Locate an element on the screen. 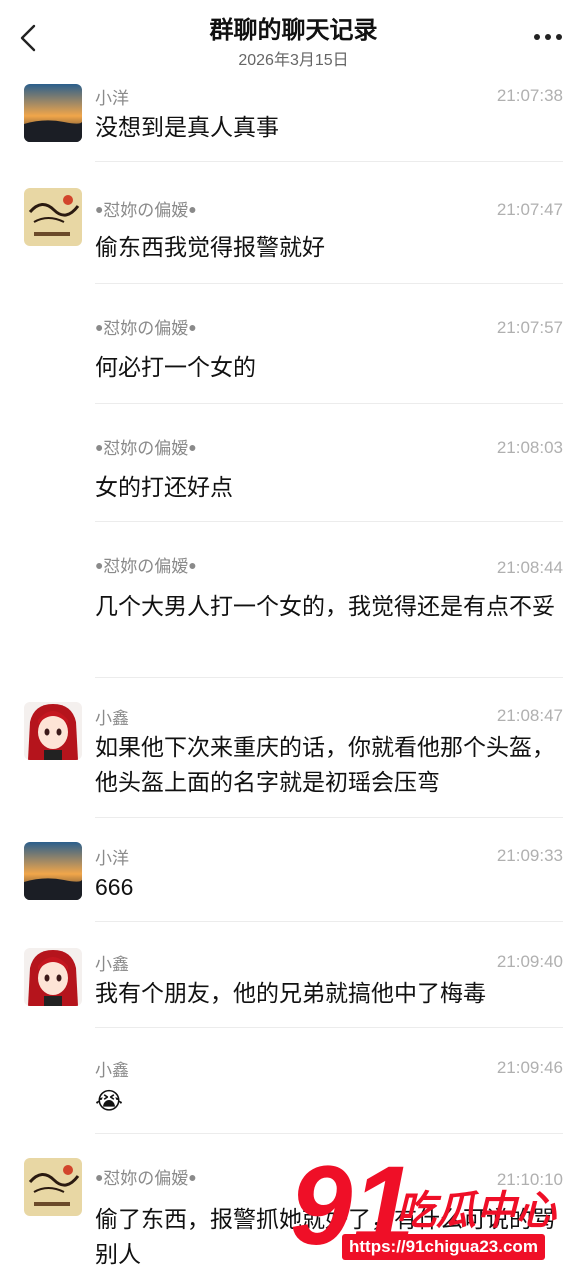 This screenshot has height=1280, width=587. message-item: ꔷ怼妳の偏嫒ꔷ 21:07:57 何必打一个女的 is located at coordinates (293, 355).